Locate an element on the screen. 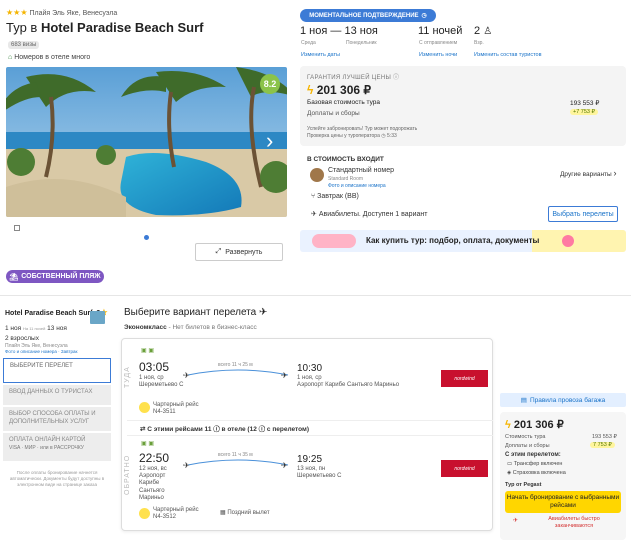 The image size is (631, 542). ret-arr-time: 19:25 is located at coordinates (310, 459).